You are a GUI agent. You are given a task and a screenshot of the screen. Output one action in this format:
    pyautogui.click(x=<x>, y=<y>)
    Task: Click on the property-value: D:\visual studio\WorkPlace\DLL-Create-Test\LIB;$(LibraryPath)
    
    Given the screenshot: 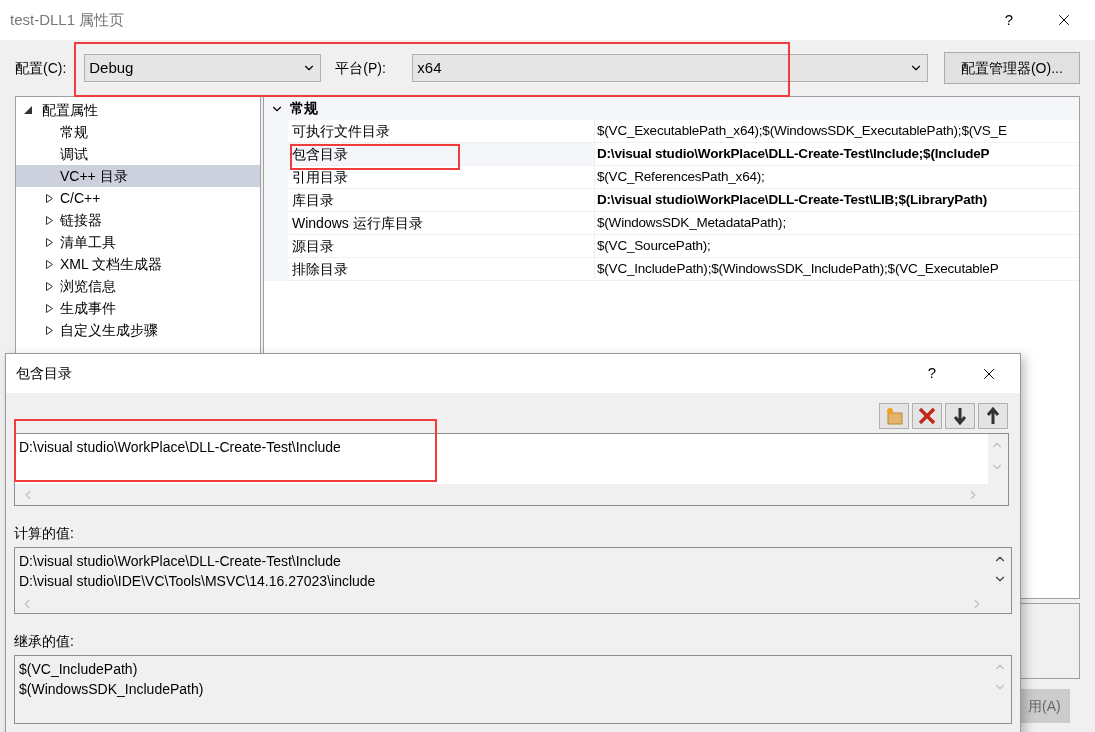 What is the action you would take?
    pyautogui.click(x=836, y=200)
    